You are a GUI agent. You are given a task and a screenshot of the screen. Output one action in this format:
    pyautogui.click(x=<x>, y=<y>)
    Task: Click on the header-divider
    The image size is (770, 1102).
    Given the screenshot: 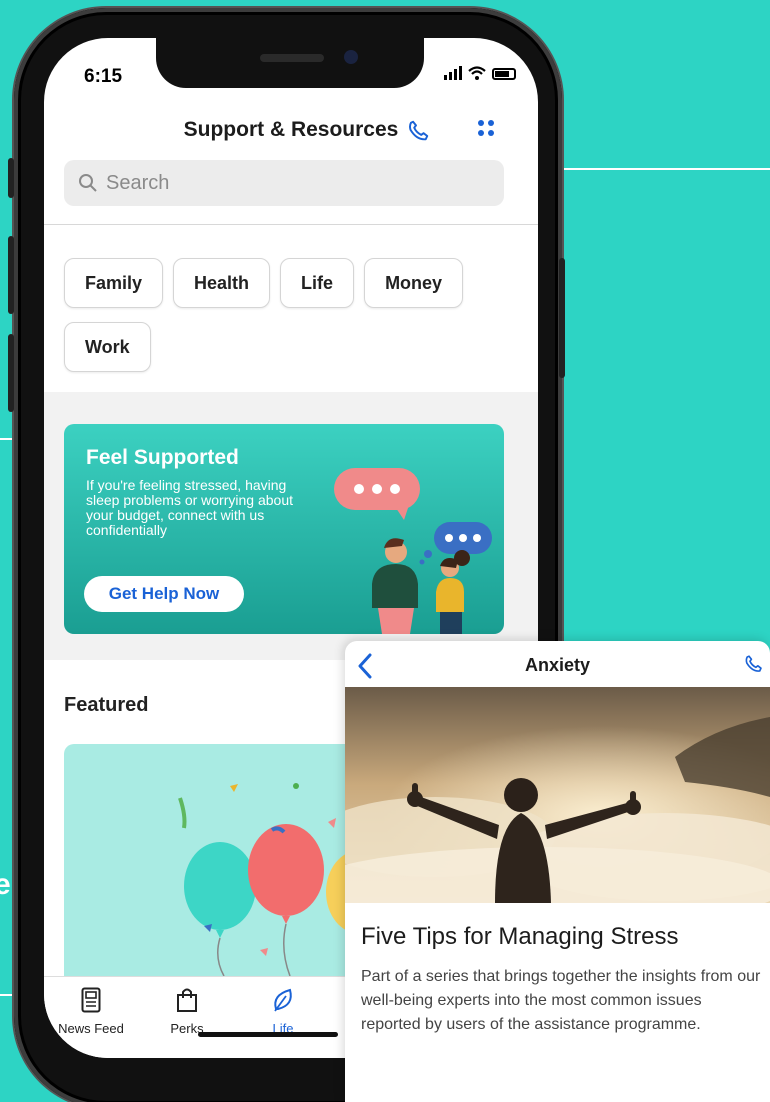 What is the action you would take?
    pyautogui.click(x=291, y=224)
    